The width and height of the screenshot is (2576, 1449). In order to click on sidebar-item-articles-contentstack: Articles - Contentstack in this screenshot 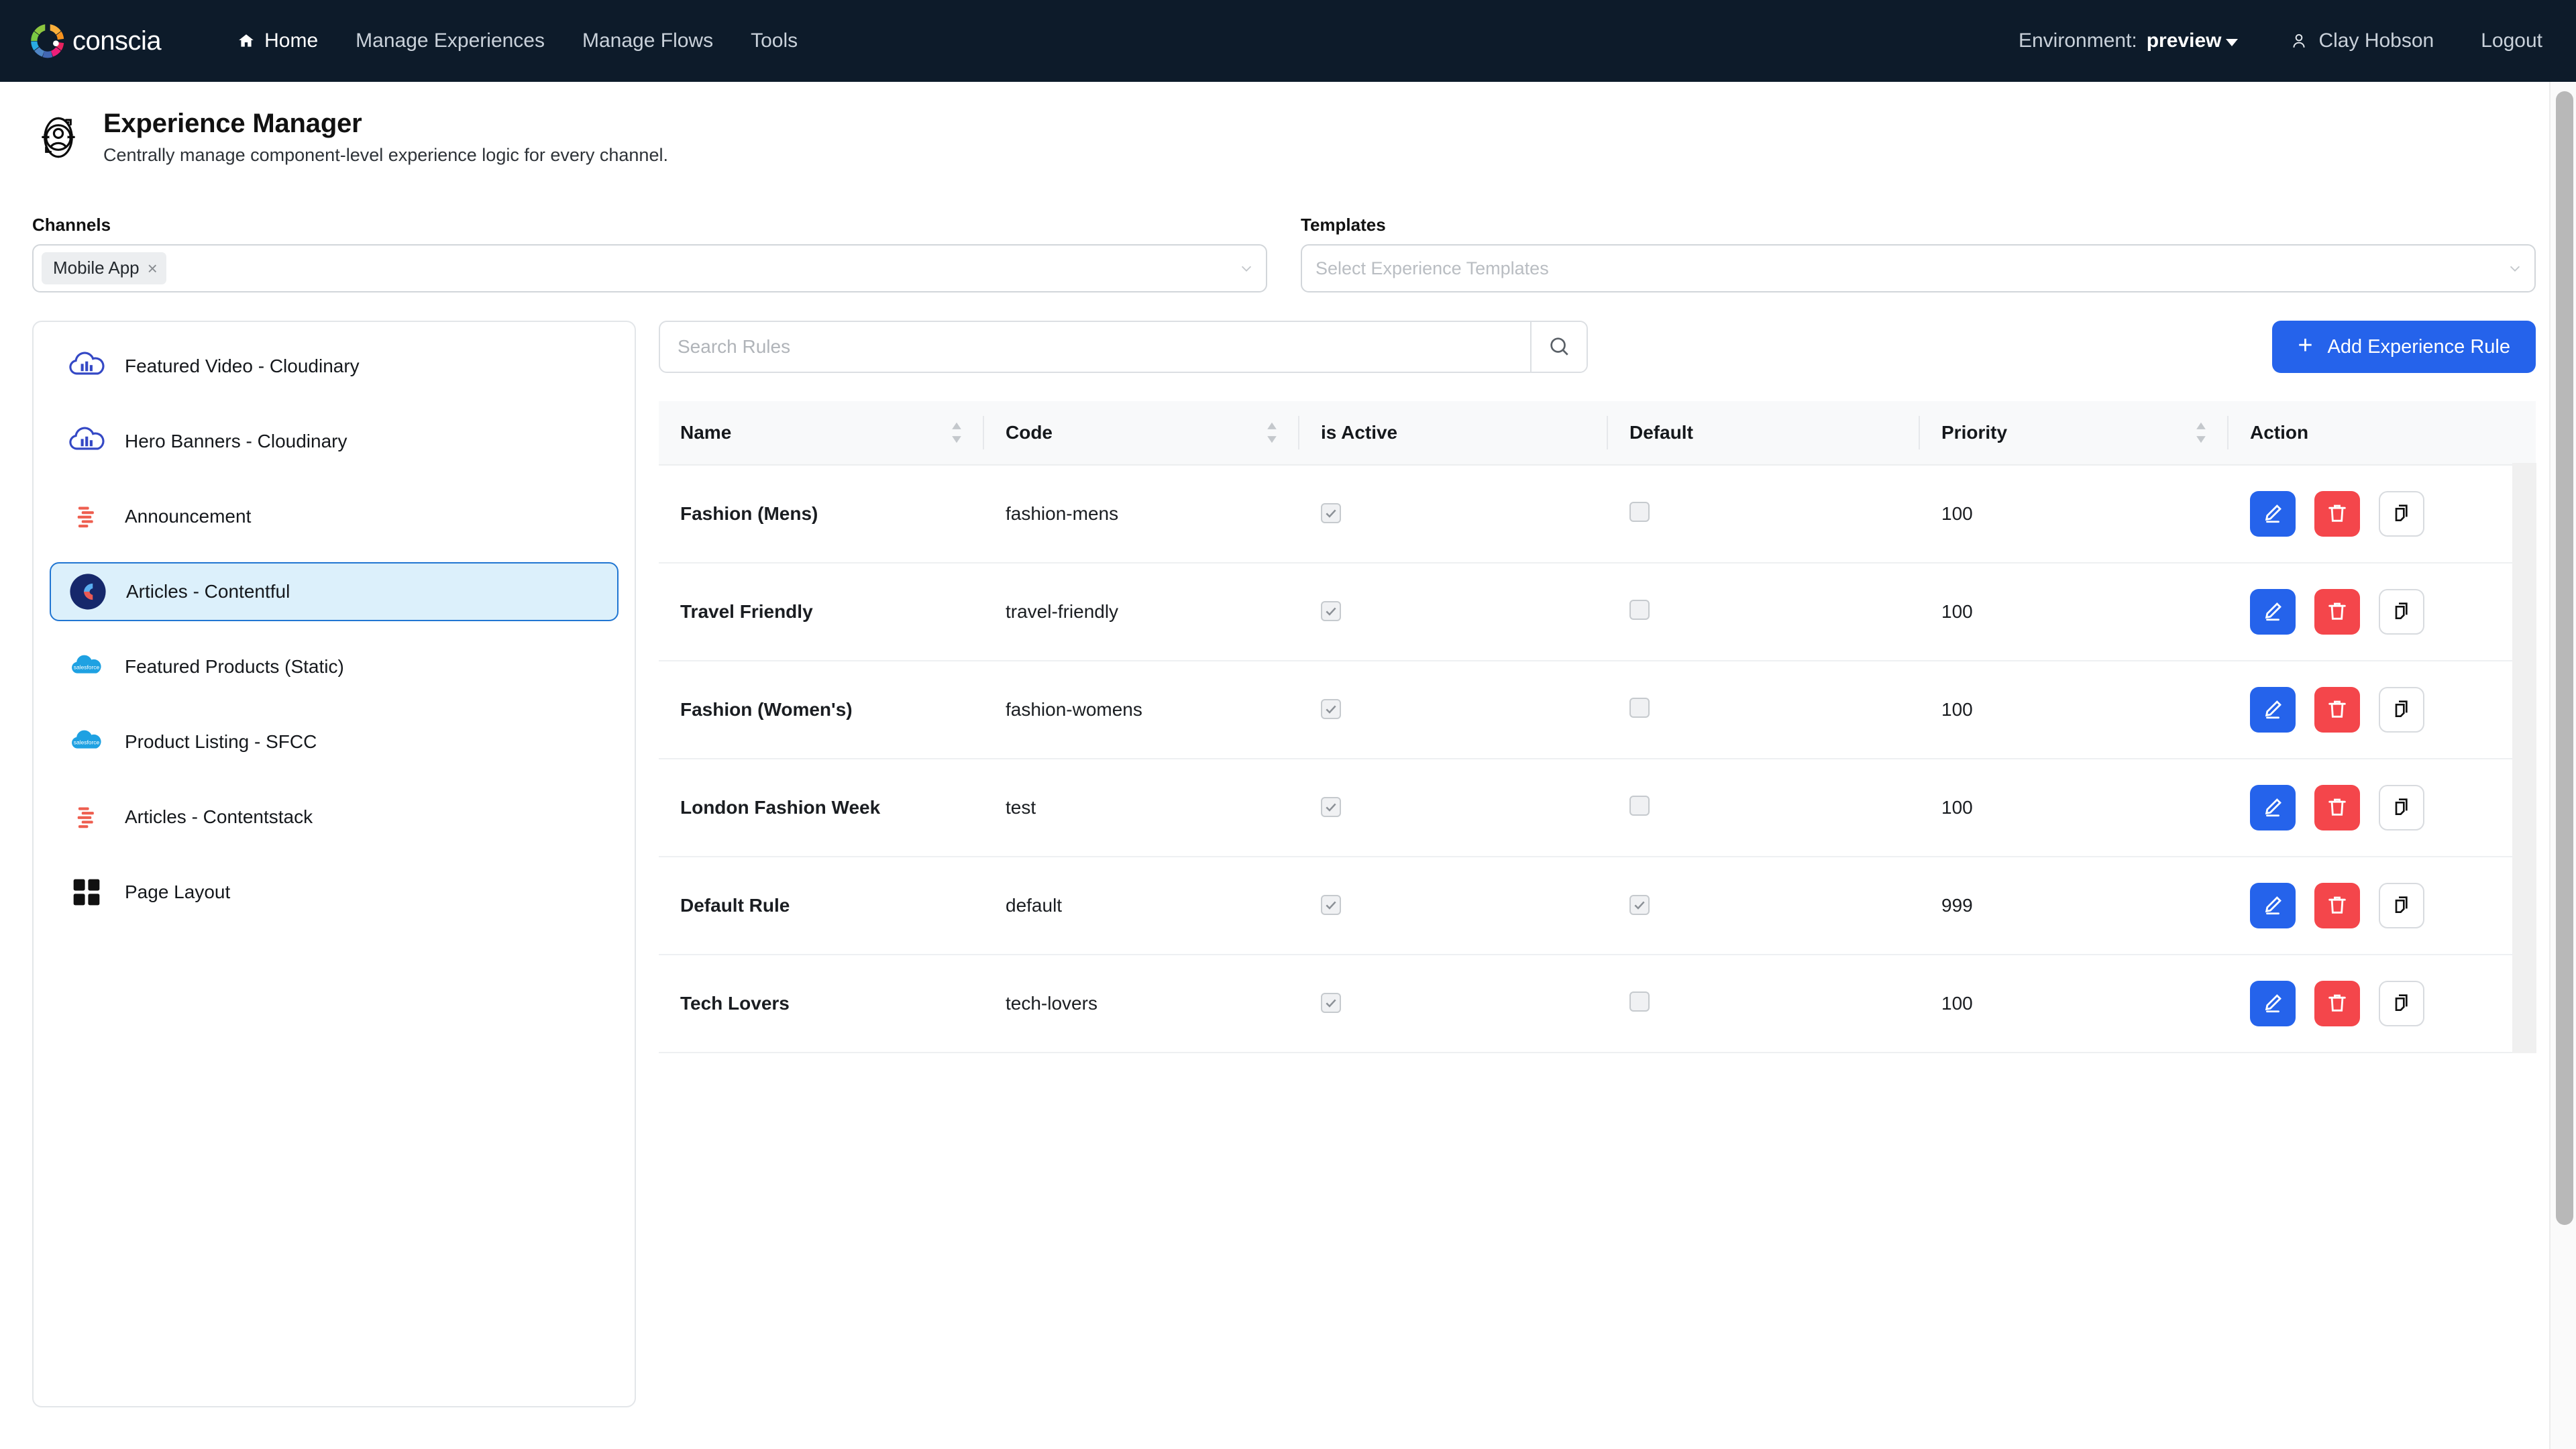, I will do `click(334, 817)`.